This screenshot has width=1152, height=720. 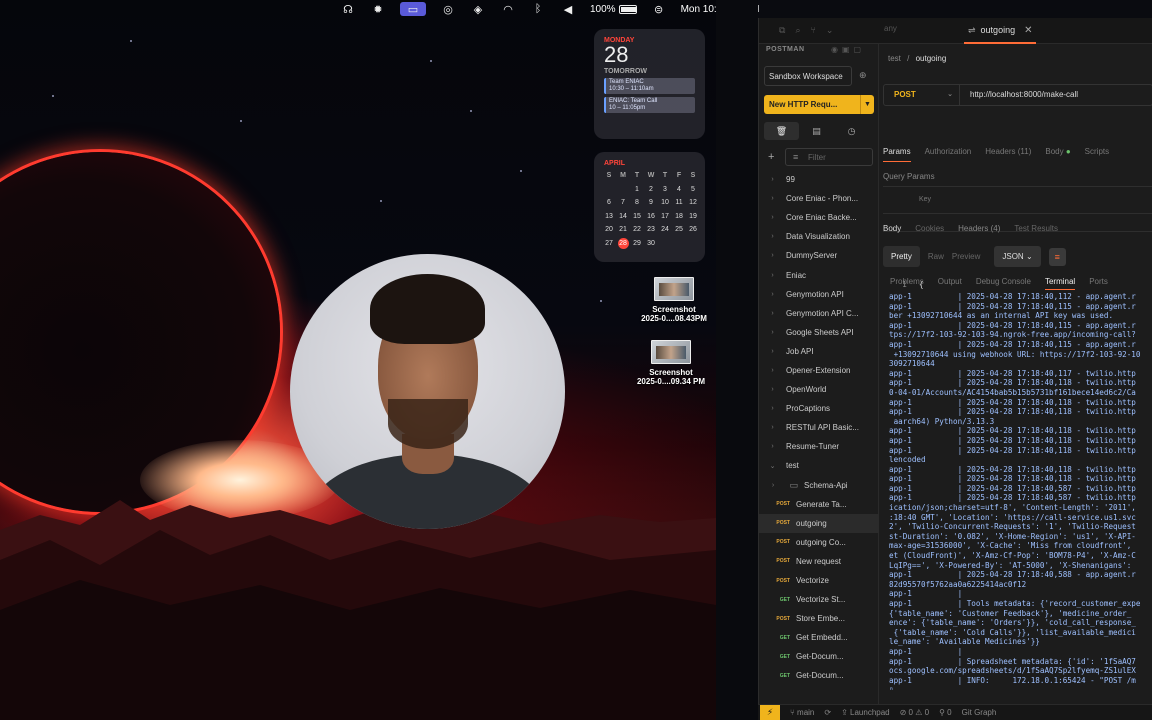 What do you see at coordinates (659, 9) in the screenshot?
I see `control-center-icon: ⊜` at bounding box center [659, 9].